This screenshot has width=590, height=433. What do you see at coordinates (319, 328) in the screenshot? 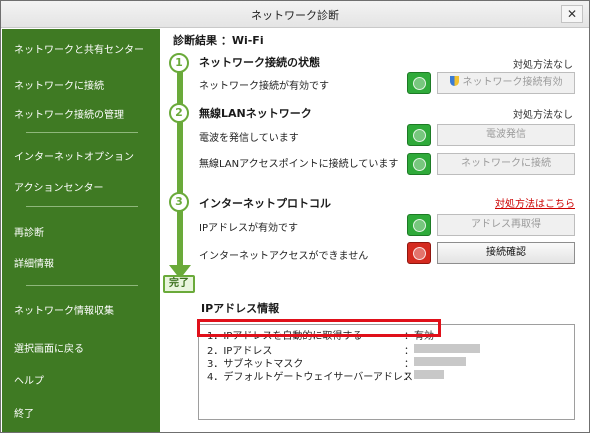
I see `highlight-box` at bounding box center [319, 328].